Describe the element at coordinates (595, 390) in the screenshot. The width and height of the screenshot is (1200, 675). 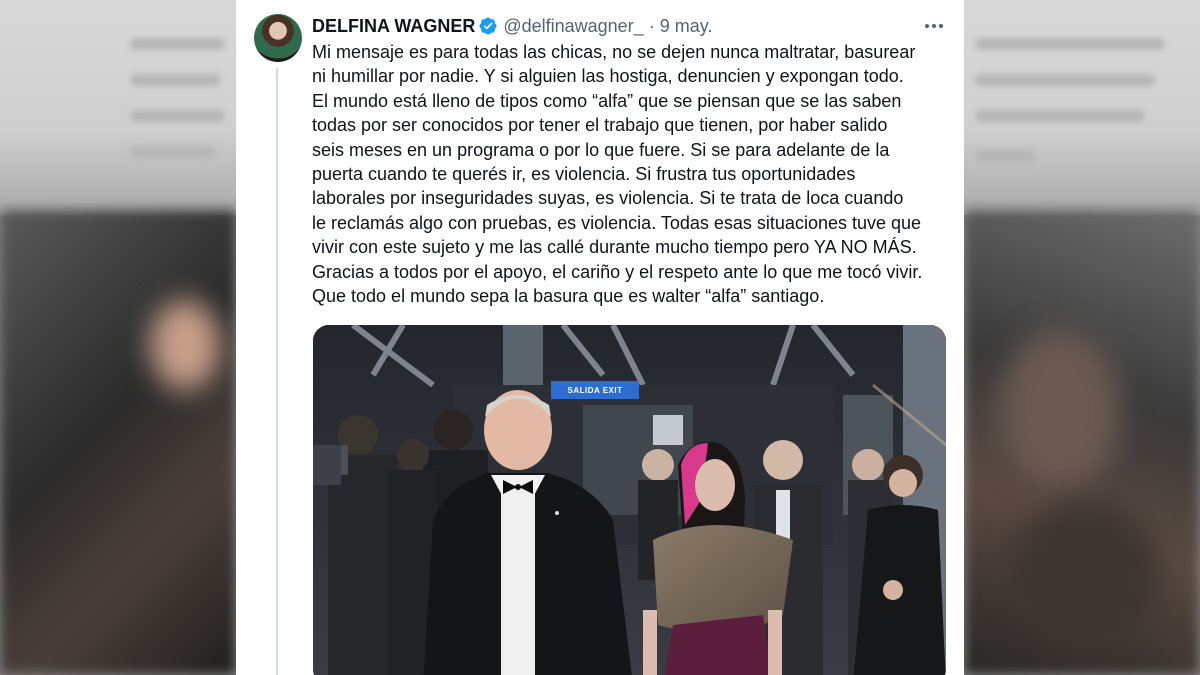
I see `exit-sign: SALIDA EXIT` at that location.